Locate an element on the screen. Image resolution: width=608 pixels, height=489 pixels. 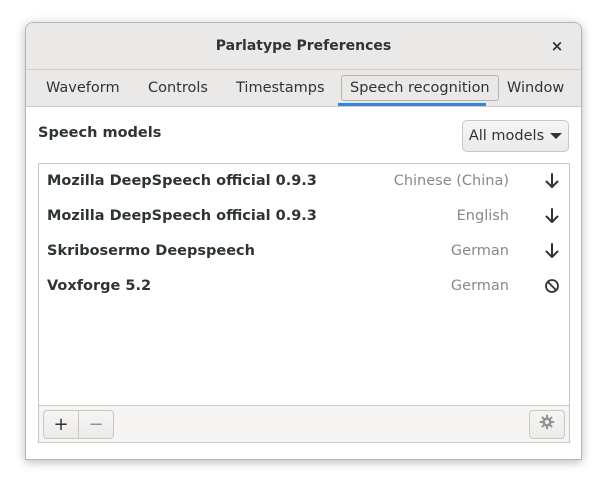
tab-waveform: Waveform is located at coordinates (83, 88).